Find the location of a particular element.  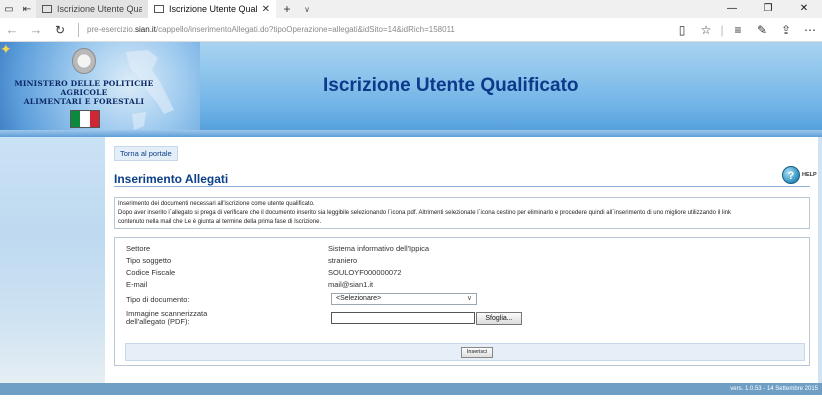

window-controls: — ❐ ✕ is located at coordinates (768, 9).